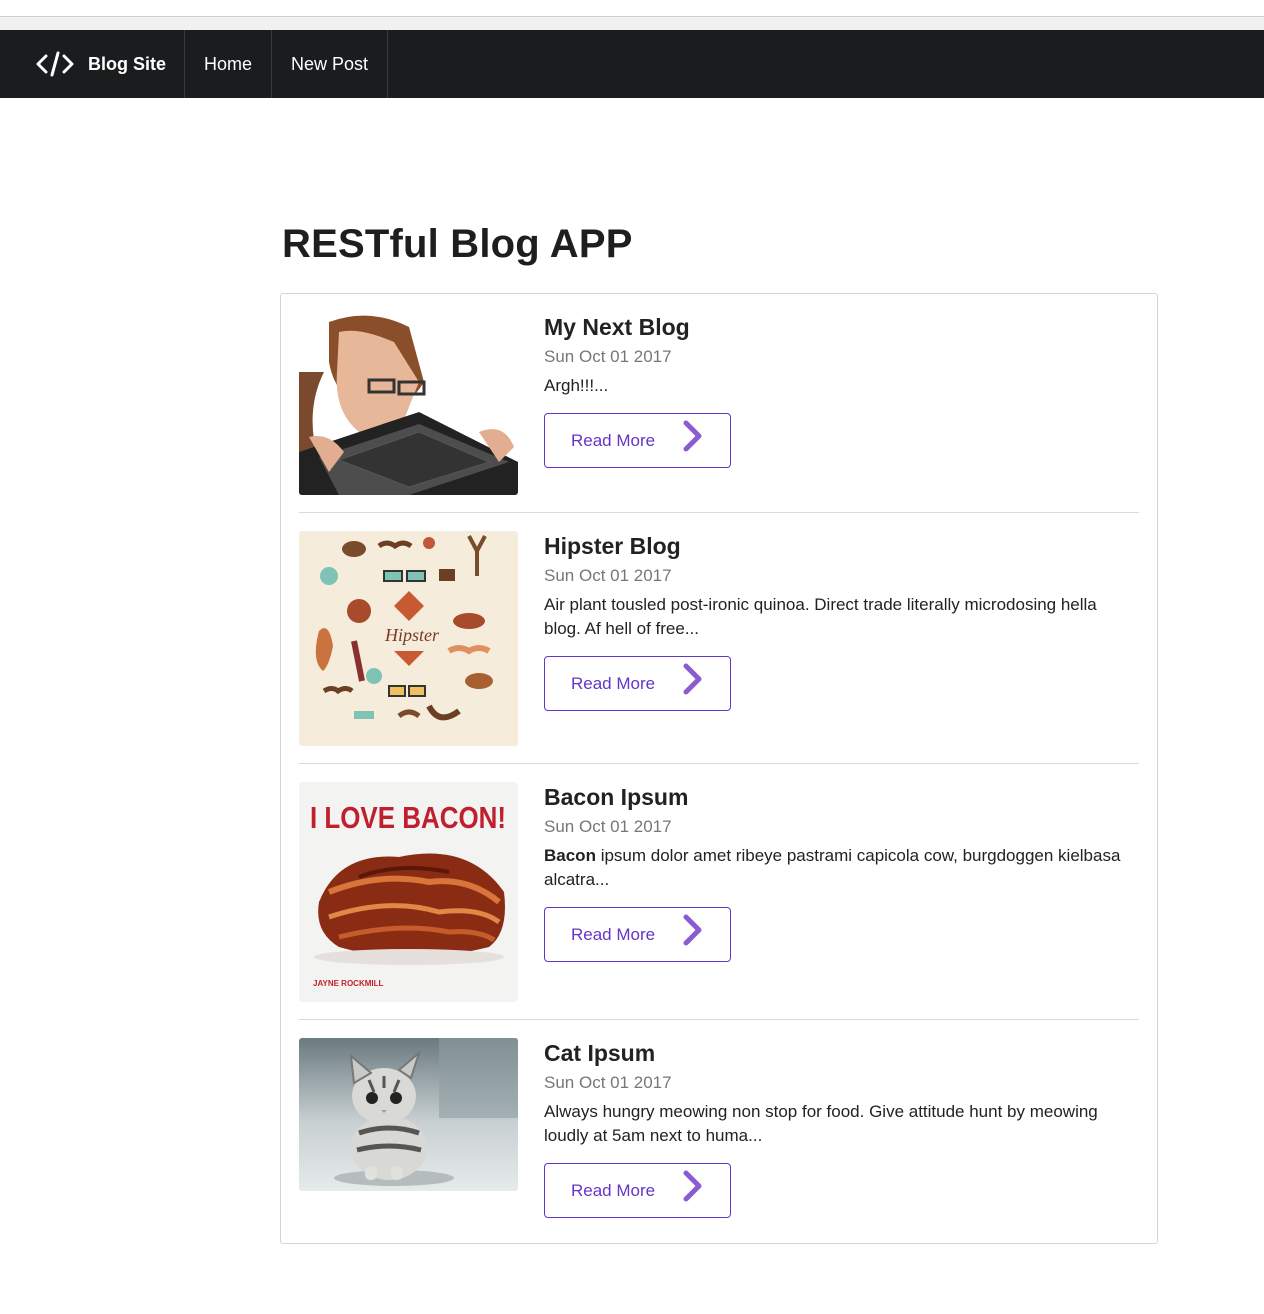 This screenshot has width=1264, height=1314. Describe the element at coordinates (839, 327) in the screenshot. I see `post-title: My Next Blog` at that location.